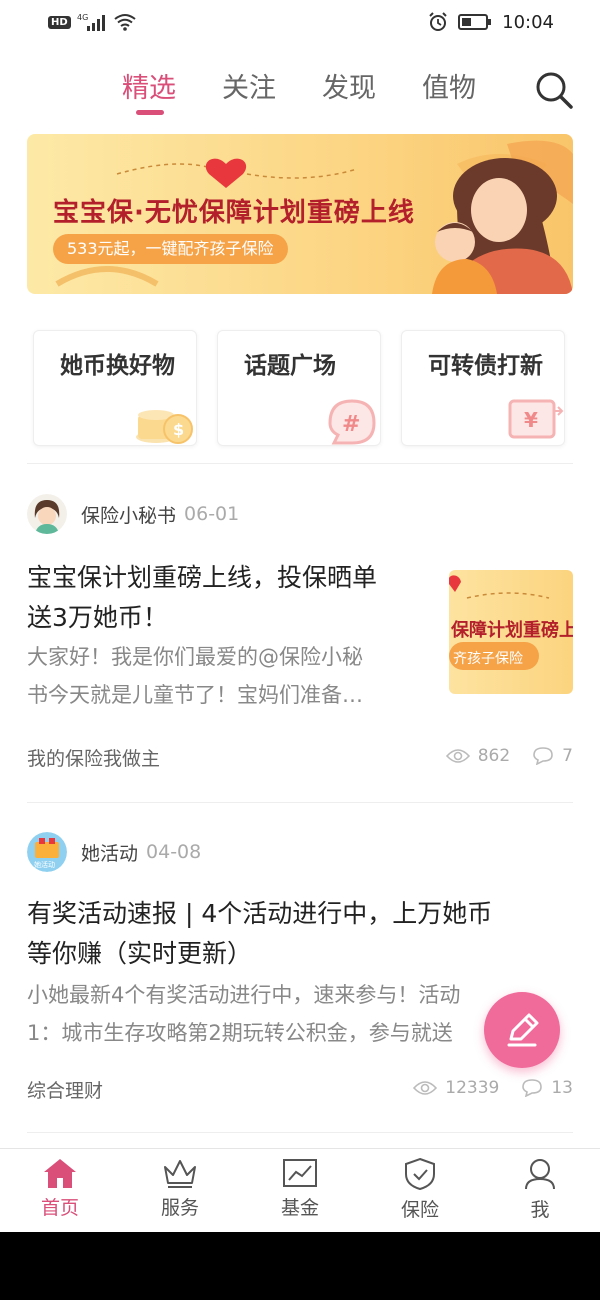 The image size is (600, 1300). I want to click on comment-count: 13, so click(562, 1088).